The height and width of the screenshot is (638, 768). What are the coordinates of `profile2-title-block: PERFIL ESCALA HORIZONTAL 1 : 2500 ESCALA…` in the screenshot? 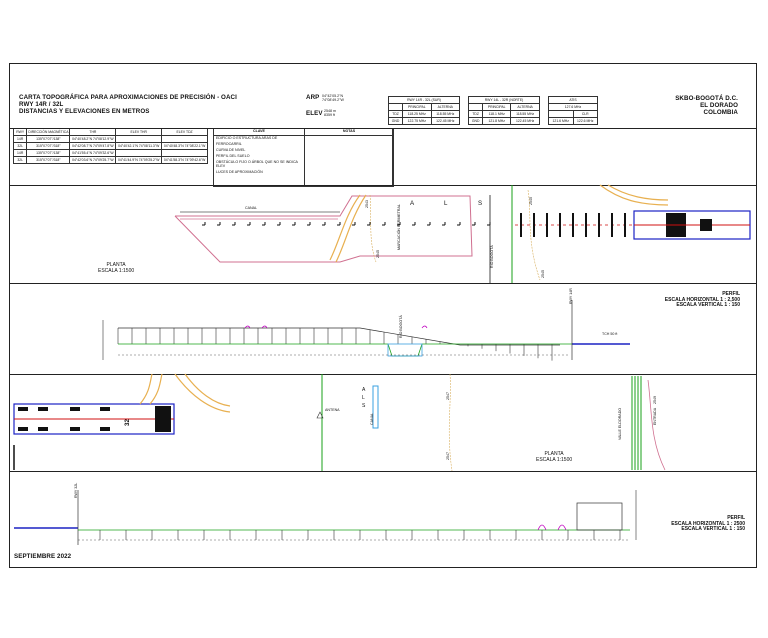 It's located at (695, 524).